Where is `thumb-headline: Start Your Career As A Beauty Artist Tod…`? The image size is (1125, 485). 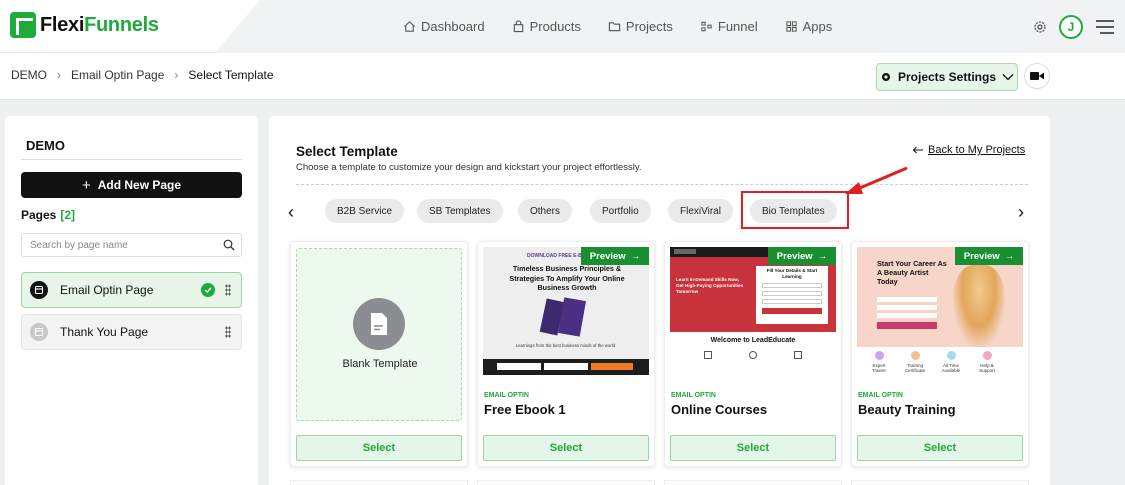 thumb-headline: Start Your Career As A Beauty Artist Tod… is located at coordinates (912, 272).